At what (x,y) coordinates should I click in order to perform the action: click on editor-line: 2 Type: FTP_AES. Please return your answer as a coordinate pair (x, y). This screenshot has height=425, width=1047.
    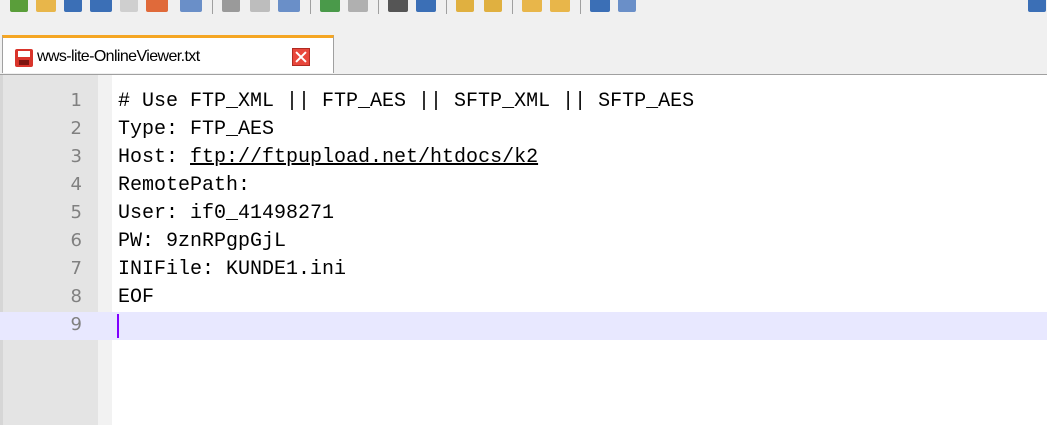
    Looking at the image, I should click on (523, 130).